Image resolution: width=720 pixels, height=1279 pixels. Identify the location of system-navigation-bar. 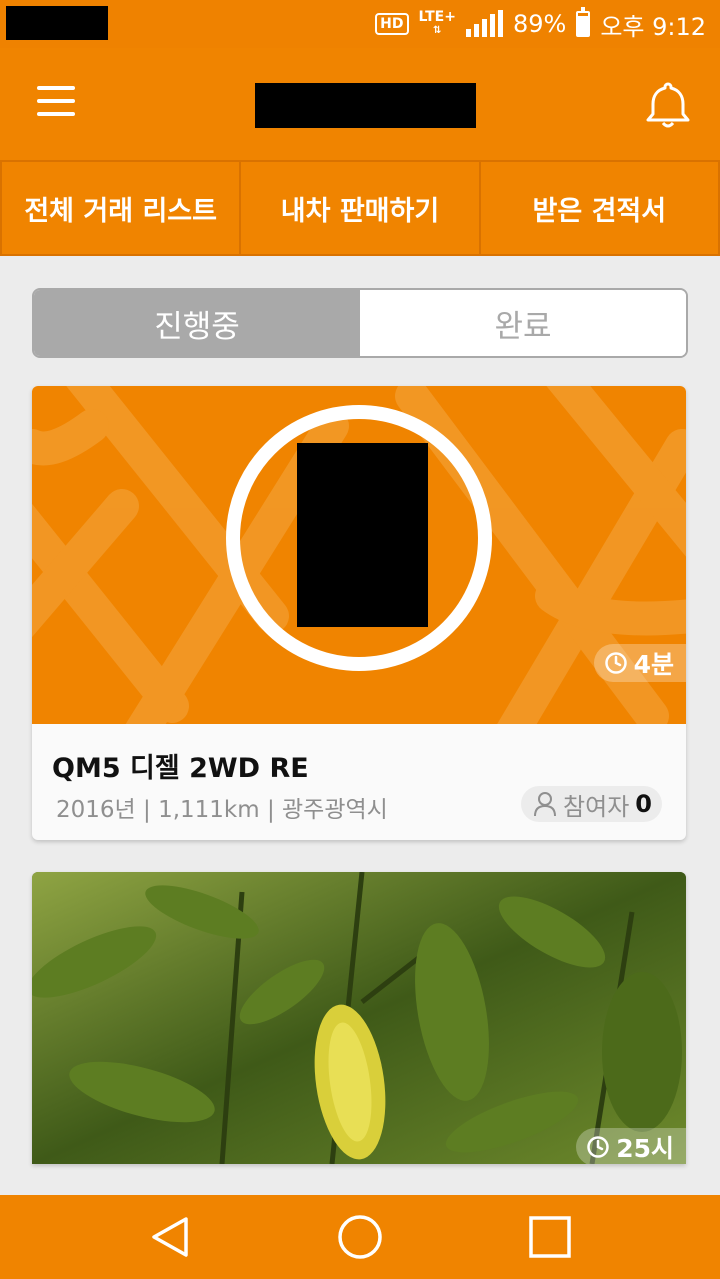
(360, 1237).